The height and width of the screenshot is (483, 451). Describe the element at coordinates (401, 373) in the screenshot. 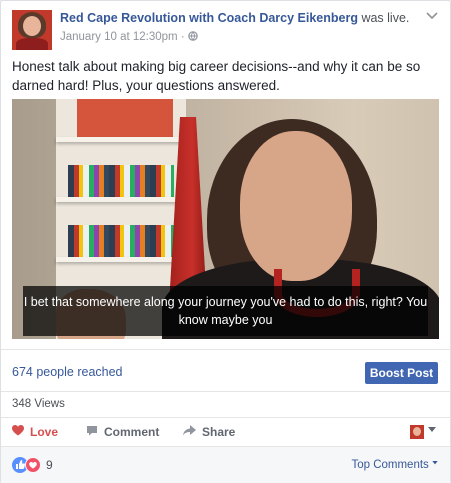

I see `boost-post-button: Boost Post` at that location.